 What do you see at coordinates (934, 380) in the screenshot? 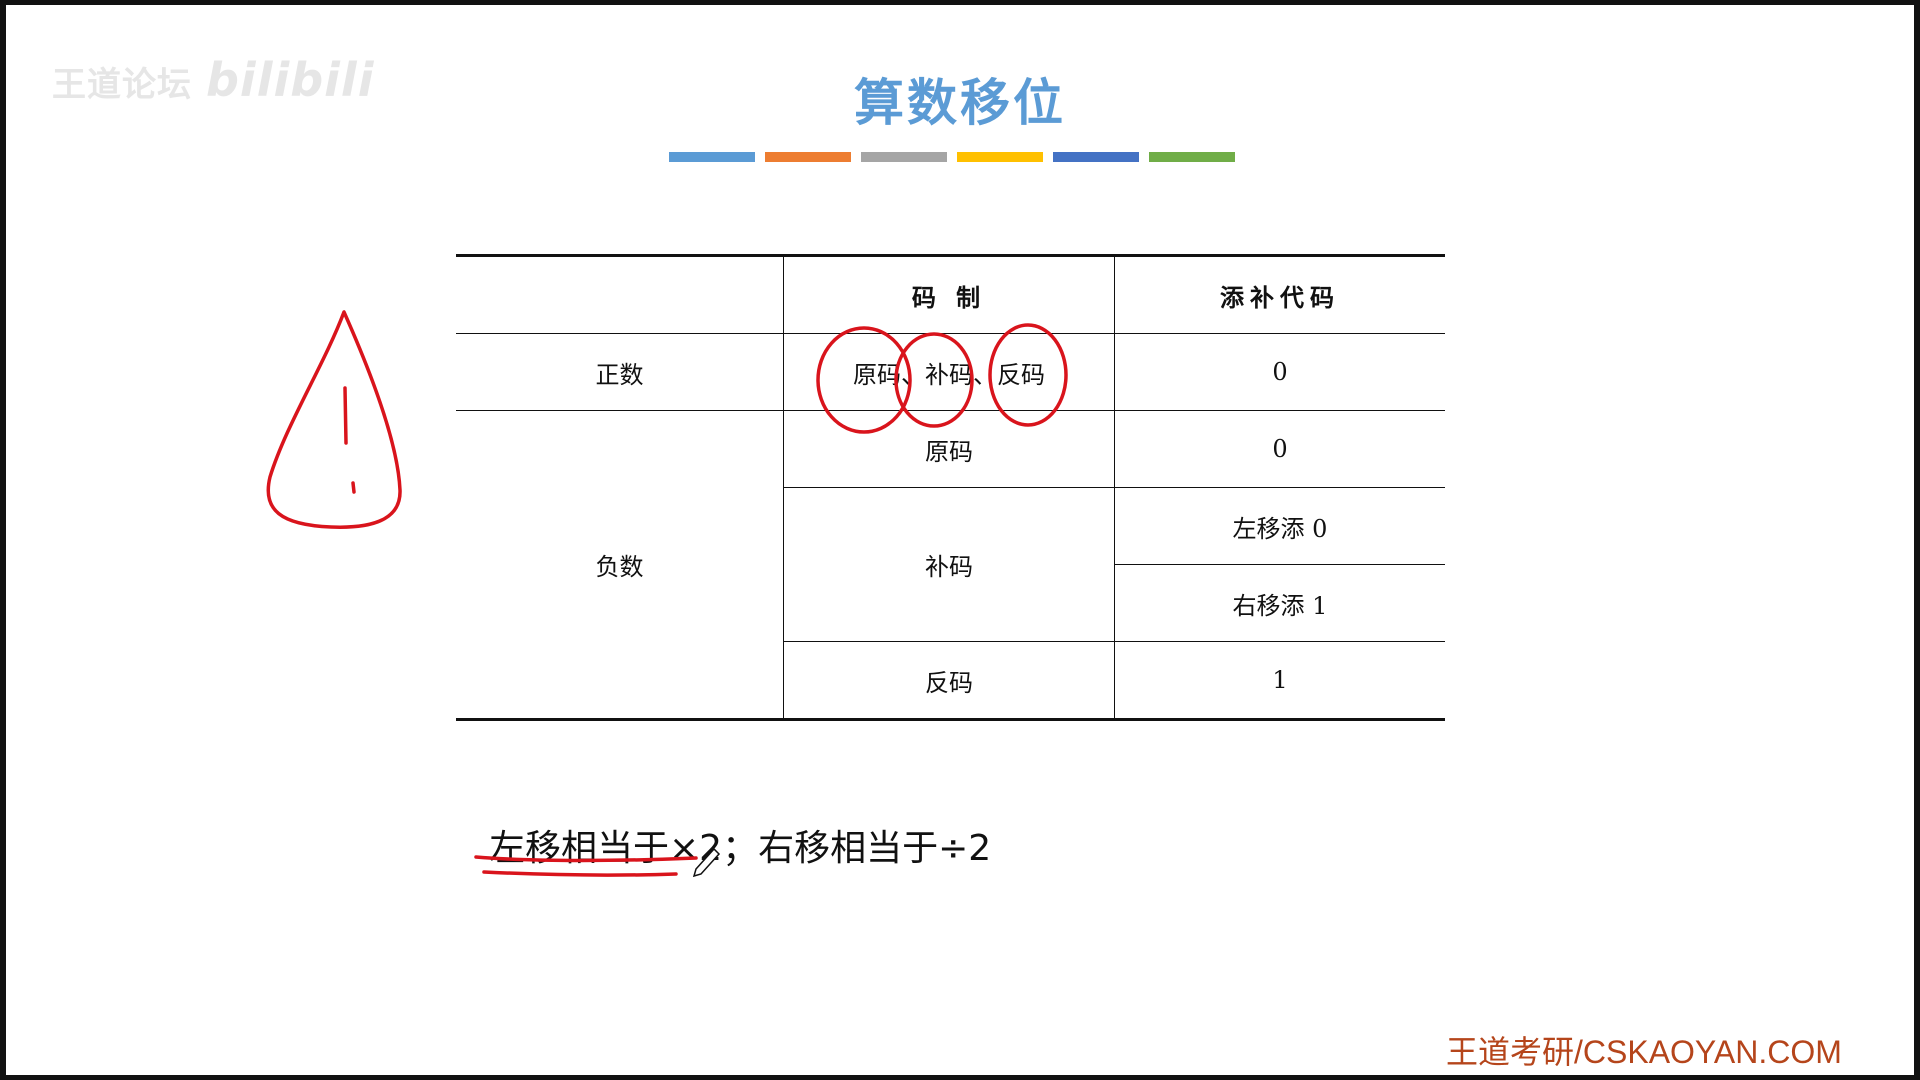
I see `circle-mark-complement` at bounding box center [934, 380].